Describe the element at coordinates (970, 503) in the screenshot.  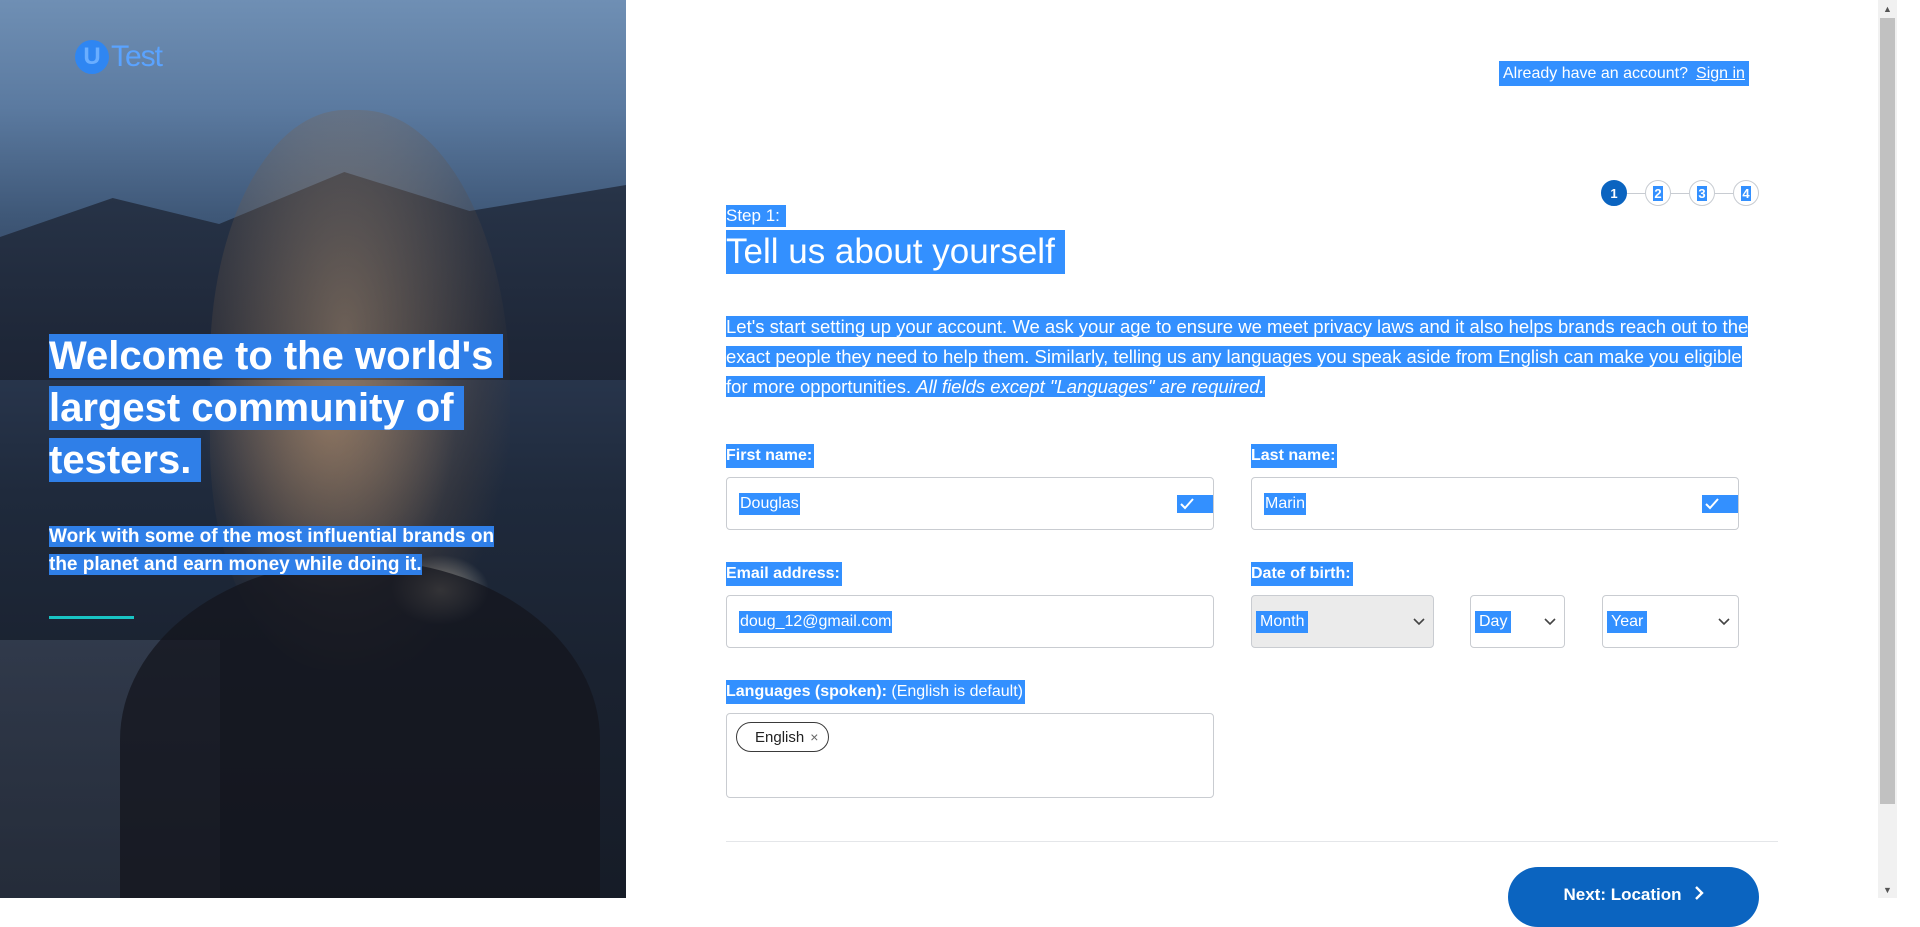
I see `first-name-field: Douglas` at that location.